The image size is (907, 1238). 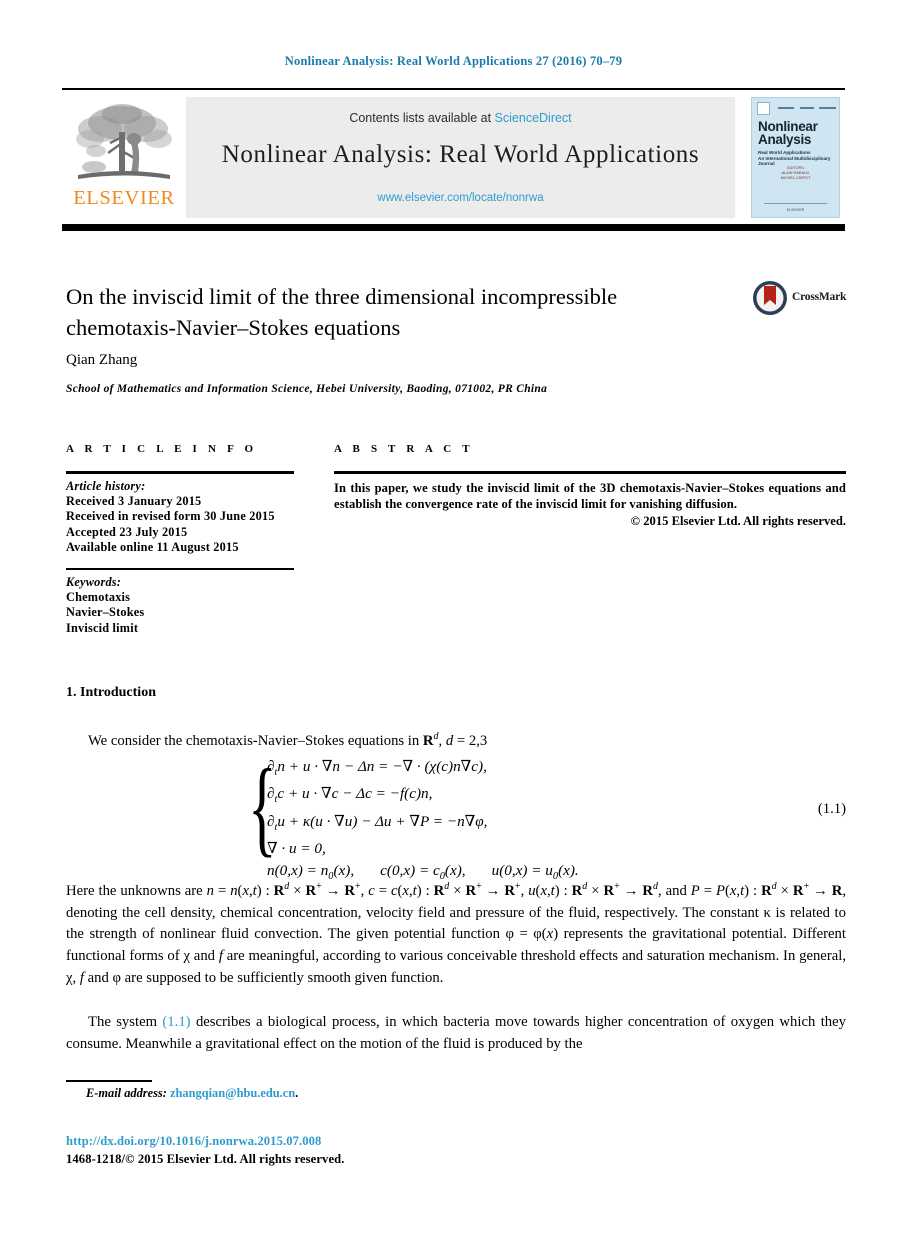 I want to click on article-history-item: Received 3 January 2015, so click(x=134, y=501).